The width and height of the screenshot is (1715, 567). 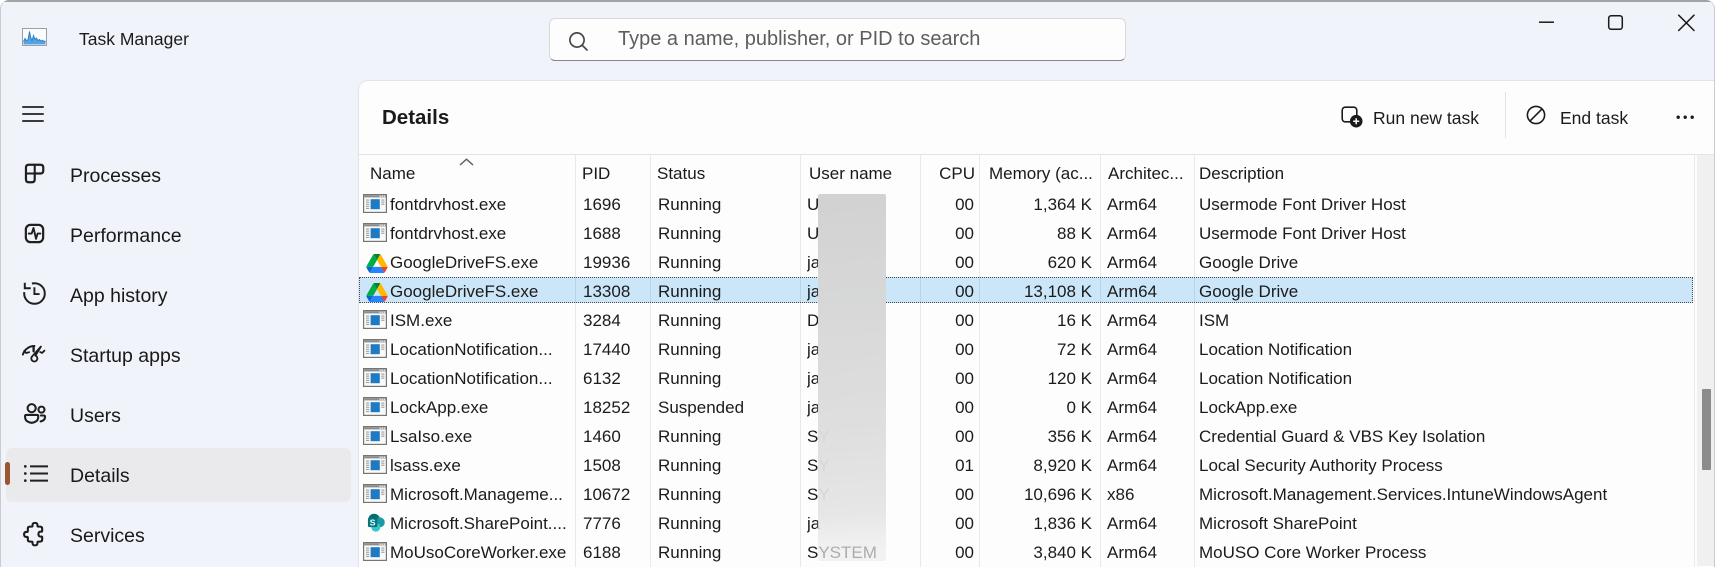 I want to click on svg-text: S, so click(x=373, y=523).